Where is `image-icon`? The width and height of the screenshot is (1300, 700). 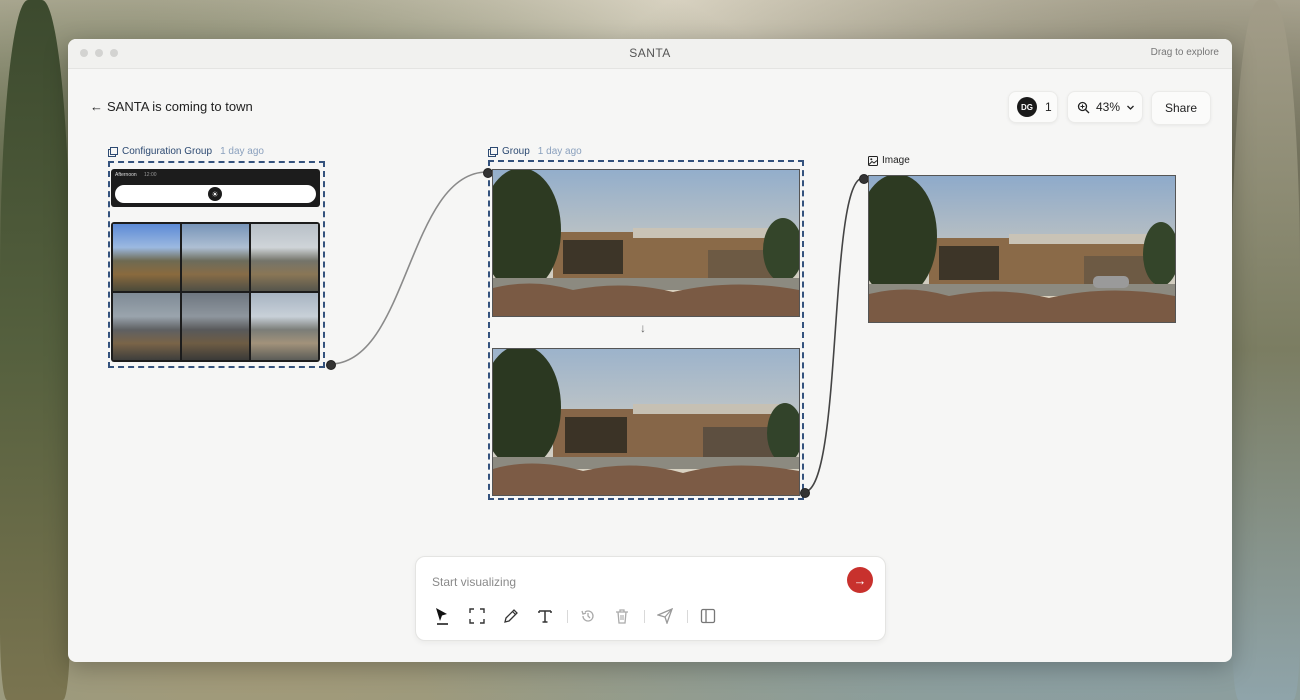 image-icon is located at coordinates (873, 160).